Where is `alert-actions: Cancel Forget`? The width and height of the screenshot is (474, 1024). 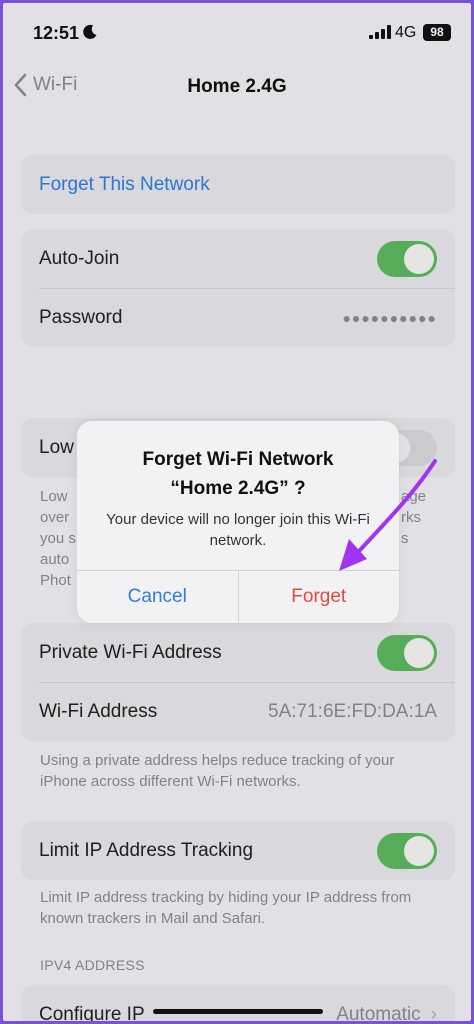 alert-actions: Cancel Forget is located at coordinates (238, 596).